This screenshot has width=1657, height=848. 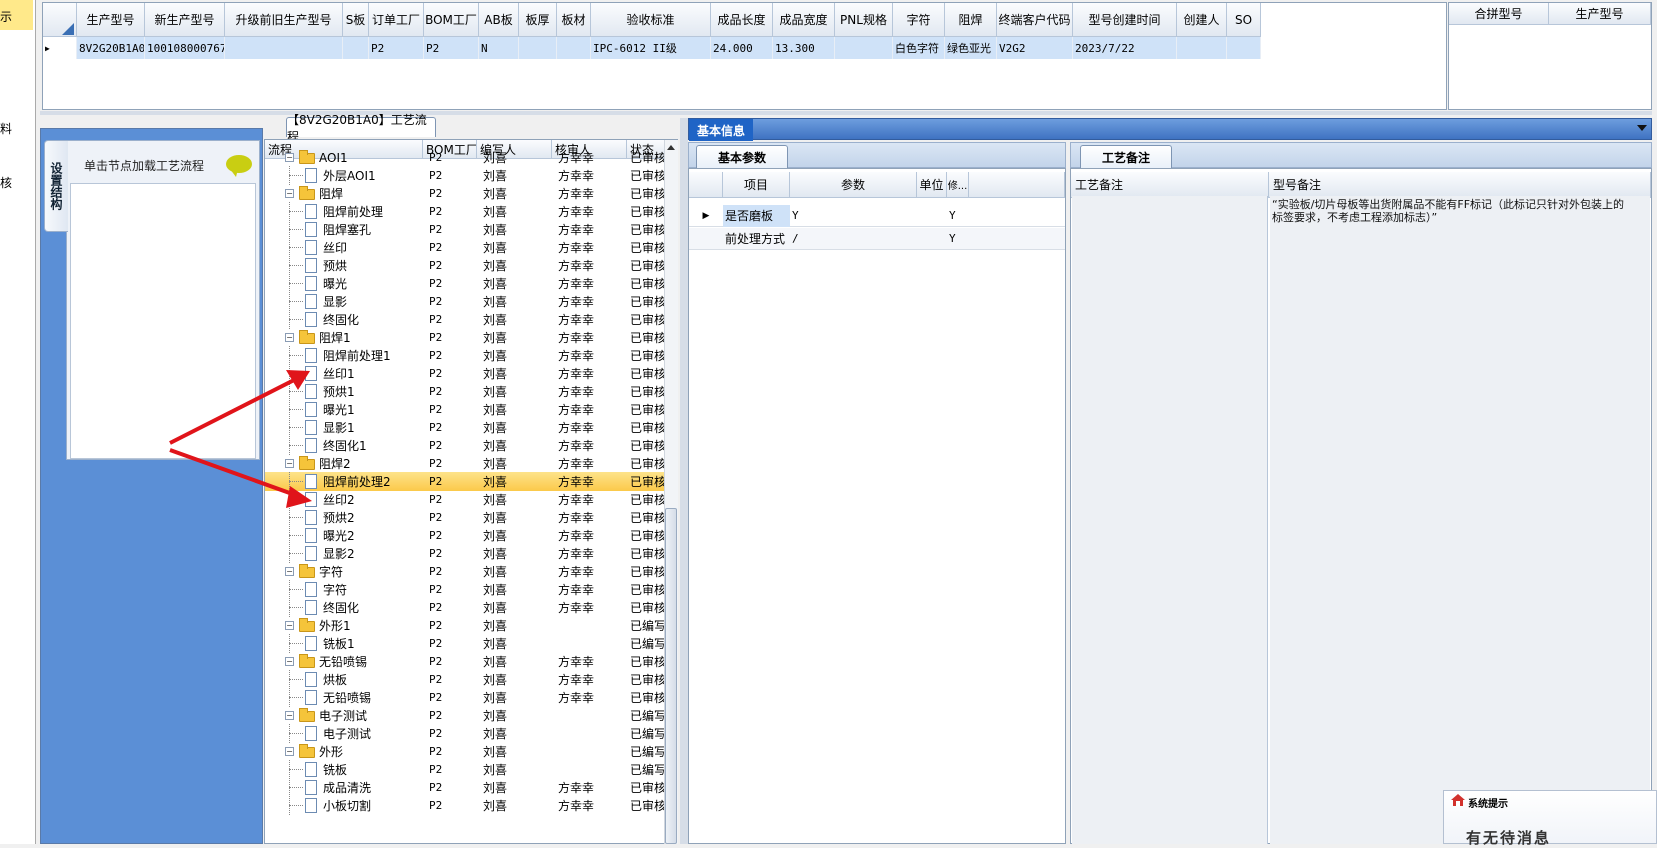 I want to click on tree-row: − 阻焊1 P2 刘喜 方幸幸 已审核, so click(x=465, y=337).